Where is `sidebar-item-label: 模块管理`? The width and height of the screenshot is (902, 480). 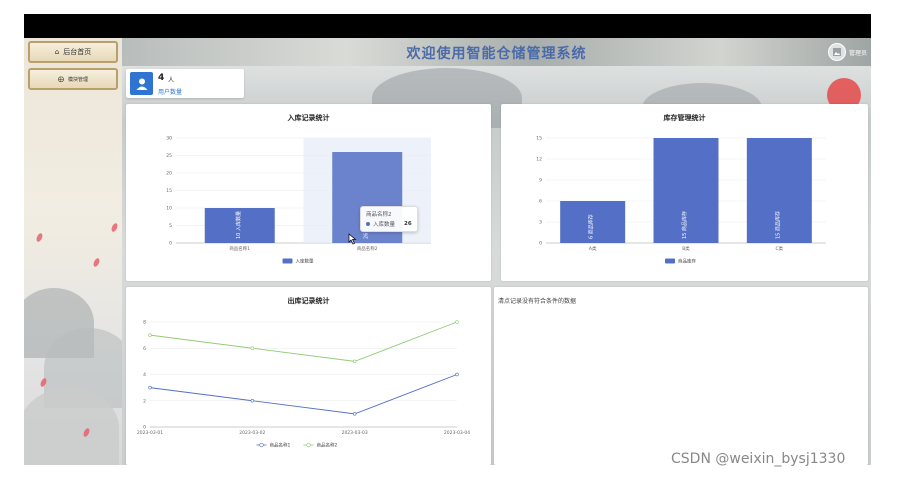 sidebar-item-label: 模块管理 is located at coordinates (77, 79).